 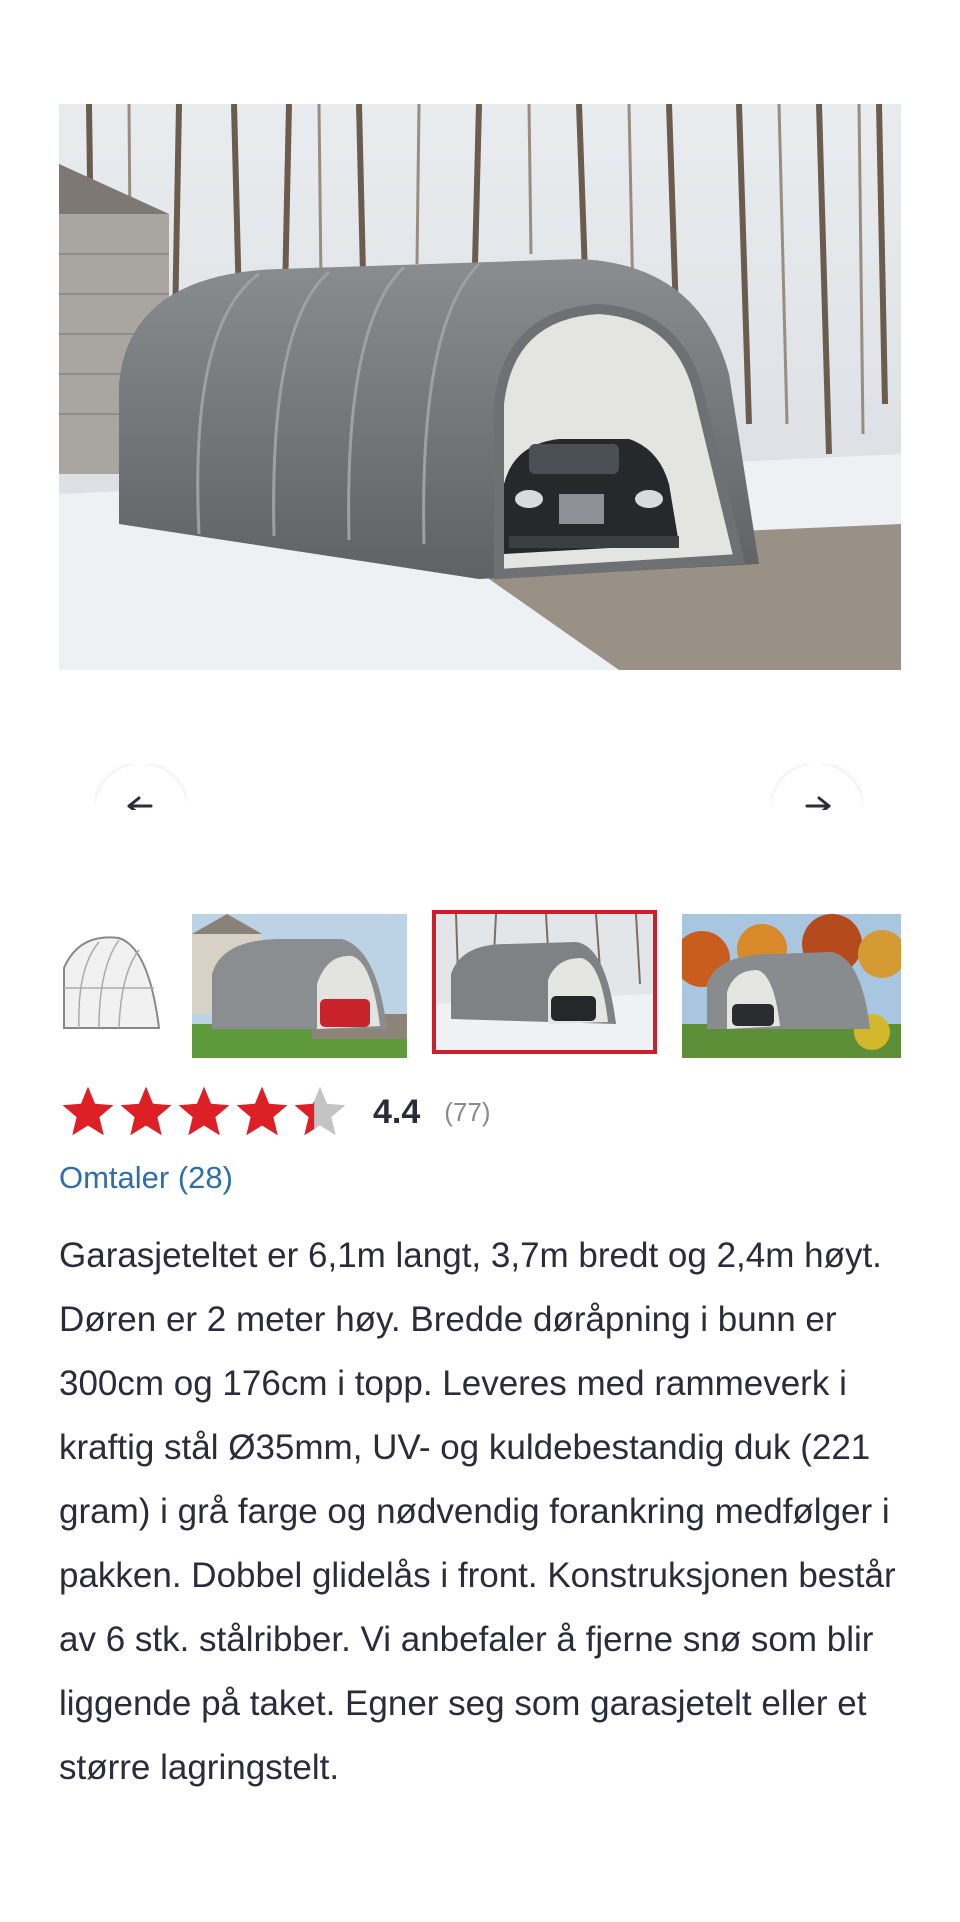 What do you see at coordinates (140, 803) in the screenshot?
I see `arrow-left-icon` at bounding box center [140, 803].